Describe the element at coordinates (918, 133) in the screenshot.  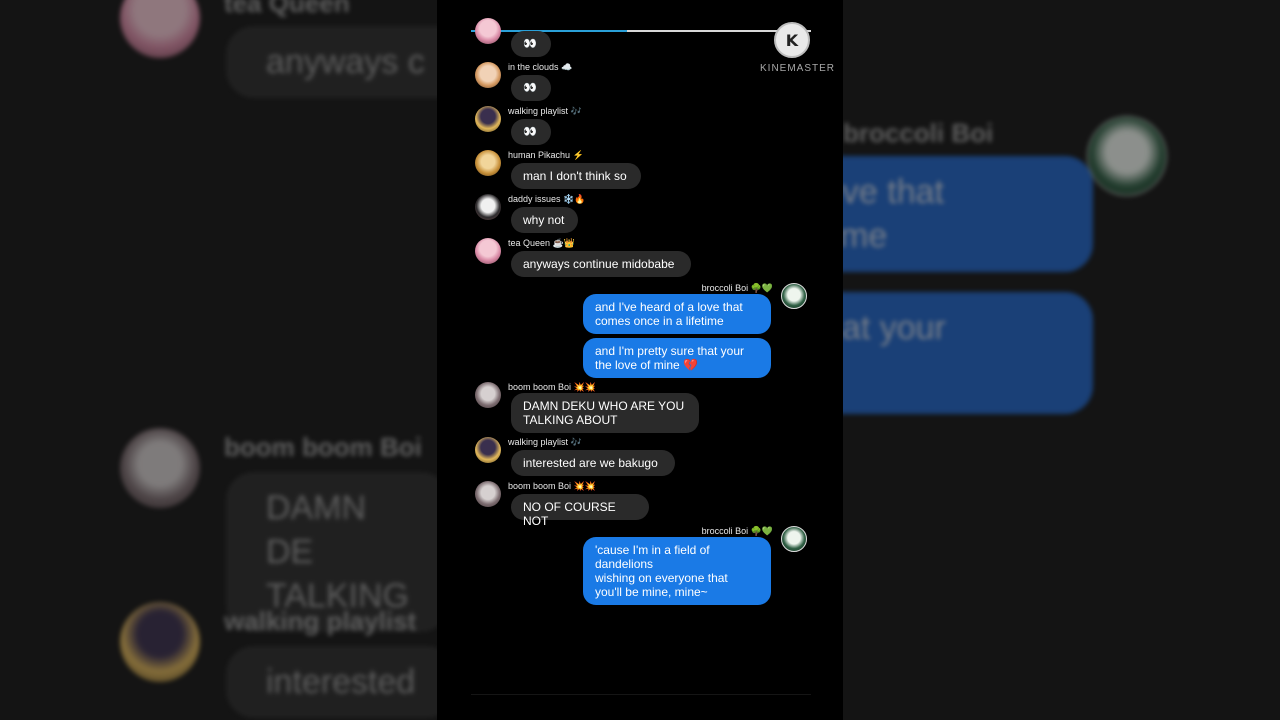
I see `background-username: broccoli Boi` at that location.